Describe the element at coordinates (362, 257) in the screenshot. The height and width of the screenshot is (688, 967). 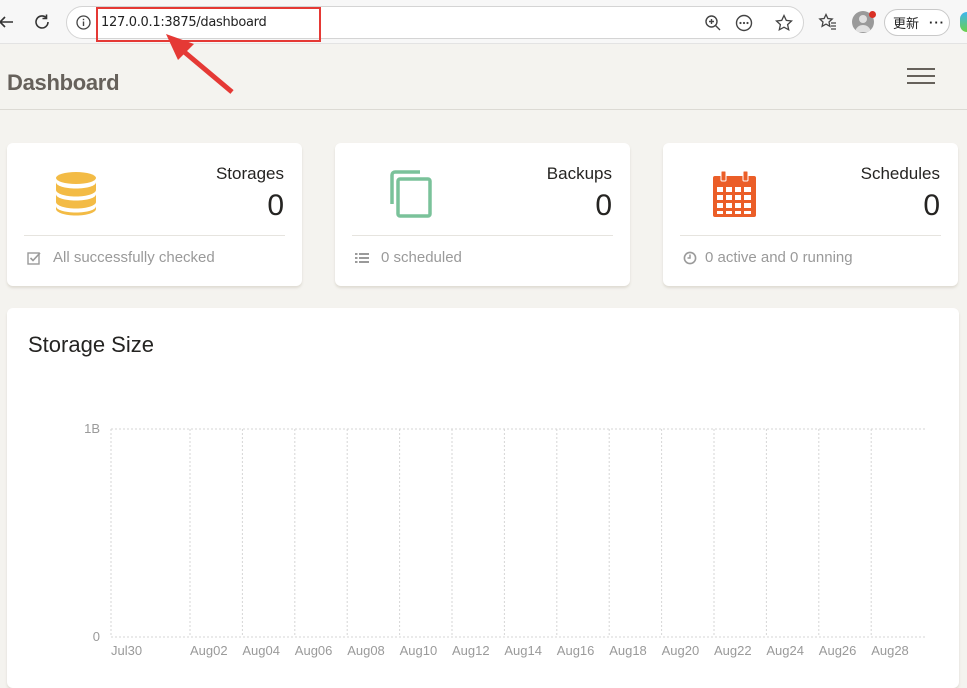
I see `list-icon` at that location.